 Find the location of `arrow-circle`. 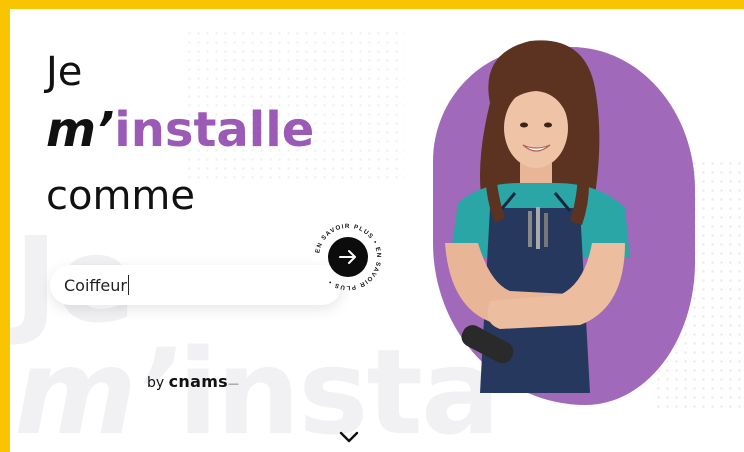

arrow-circle is located at coordinates (348, 257).